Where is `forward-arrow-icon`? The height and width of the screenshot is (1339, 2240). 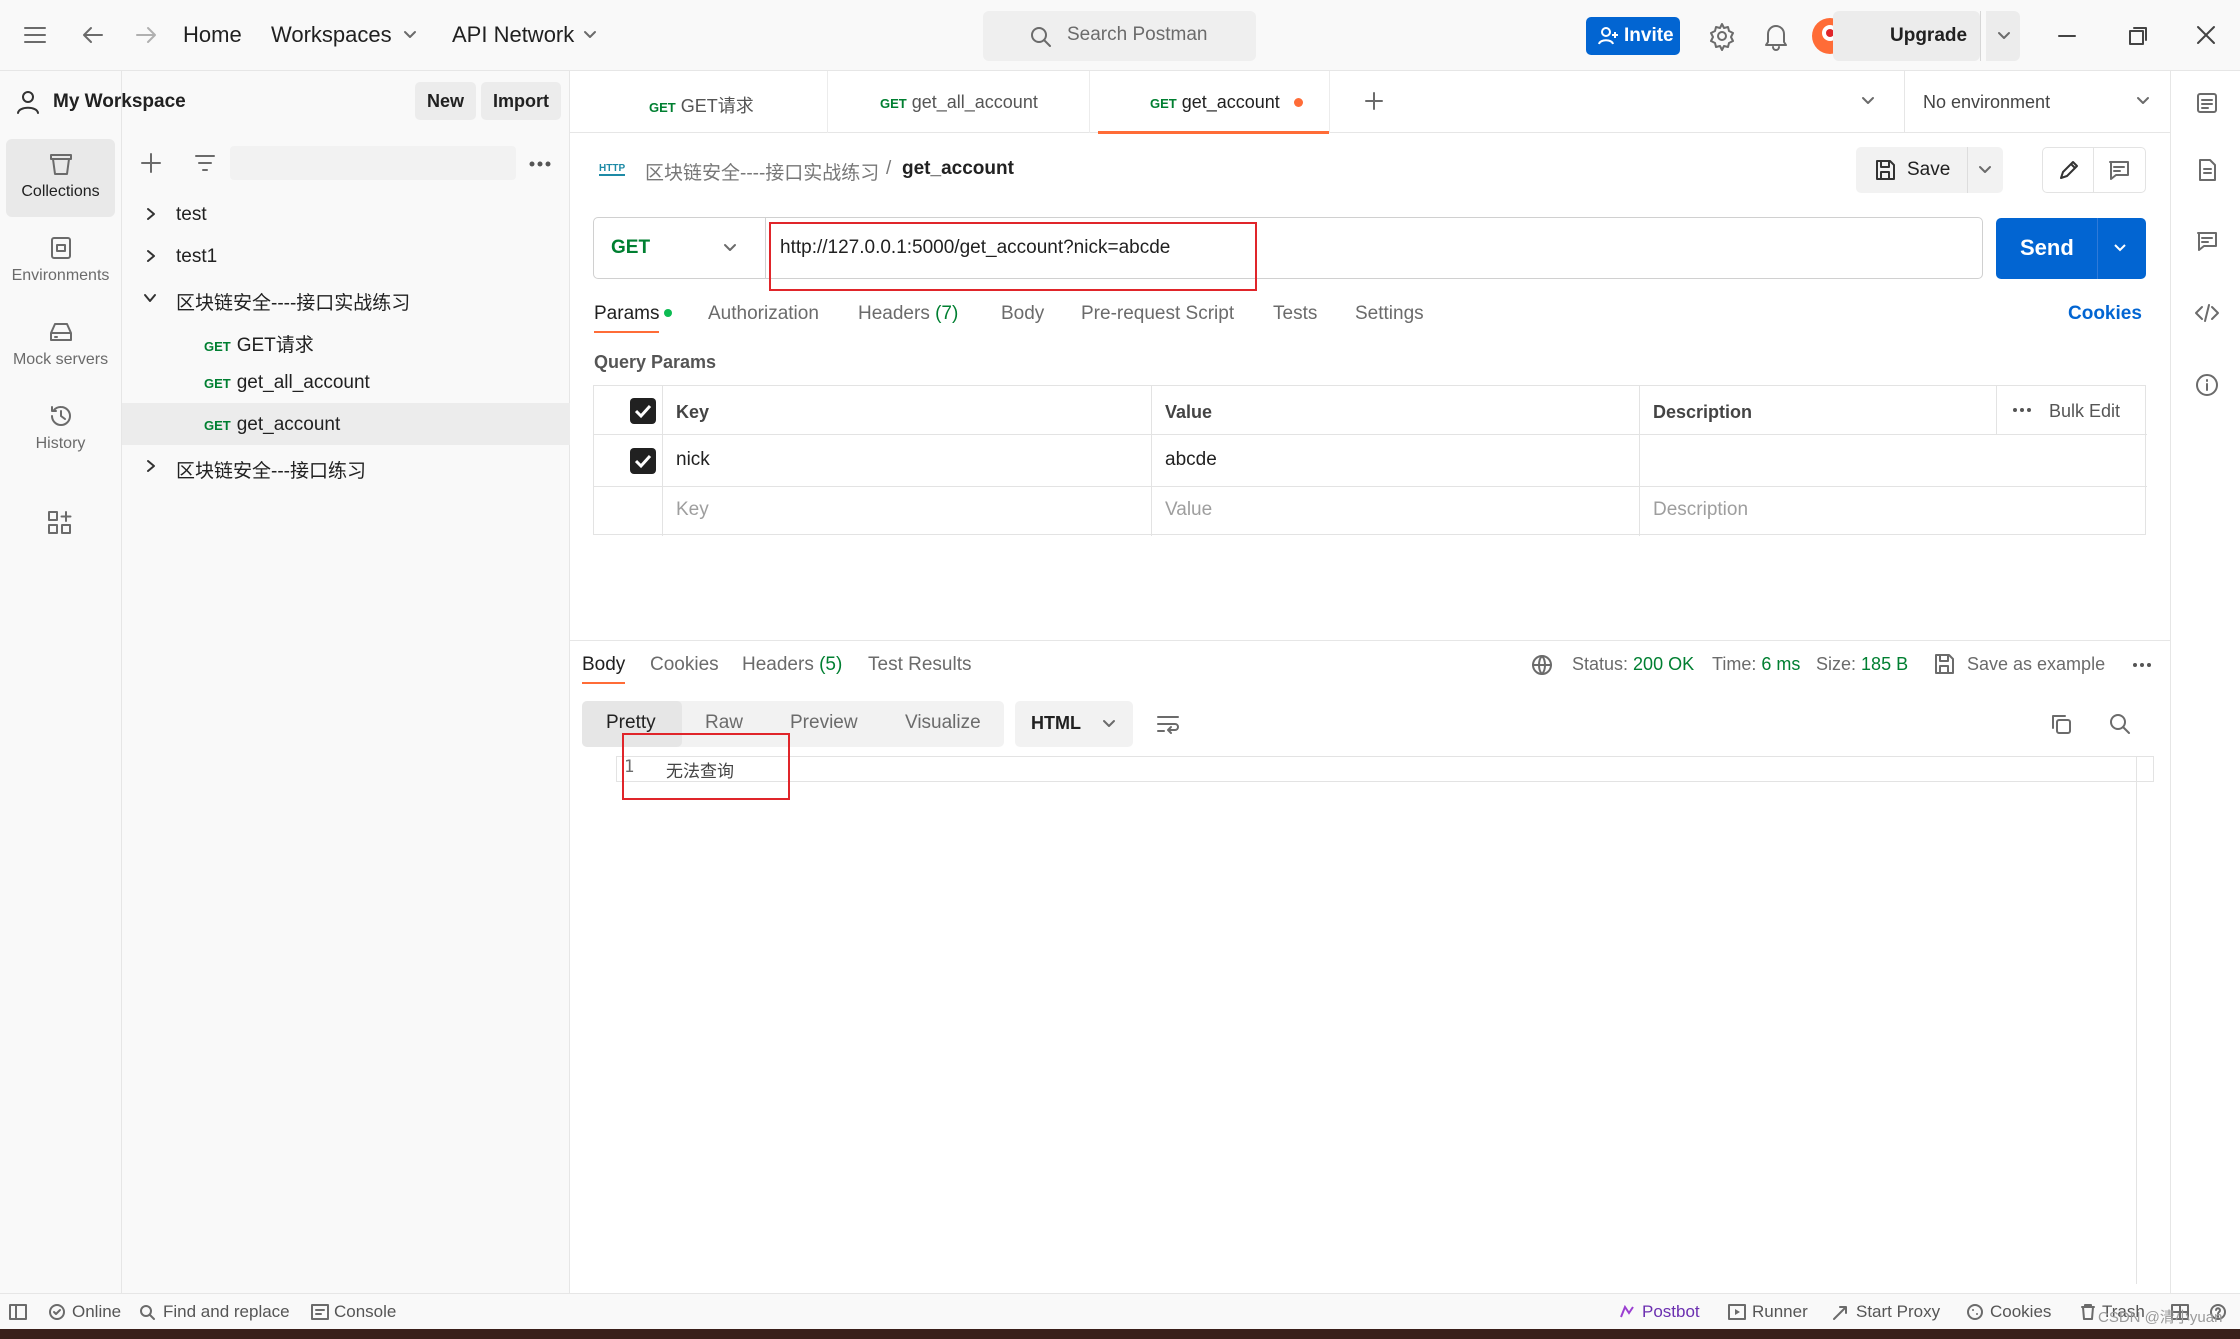 forward-arrow-icon is located at coordinates (146, 35).